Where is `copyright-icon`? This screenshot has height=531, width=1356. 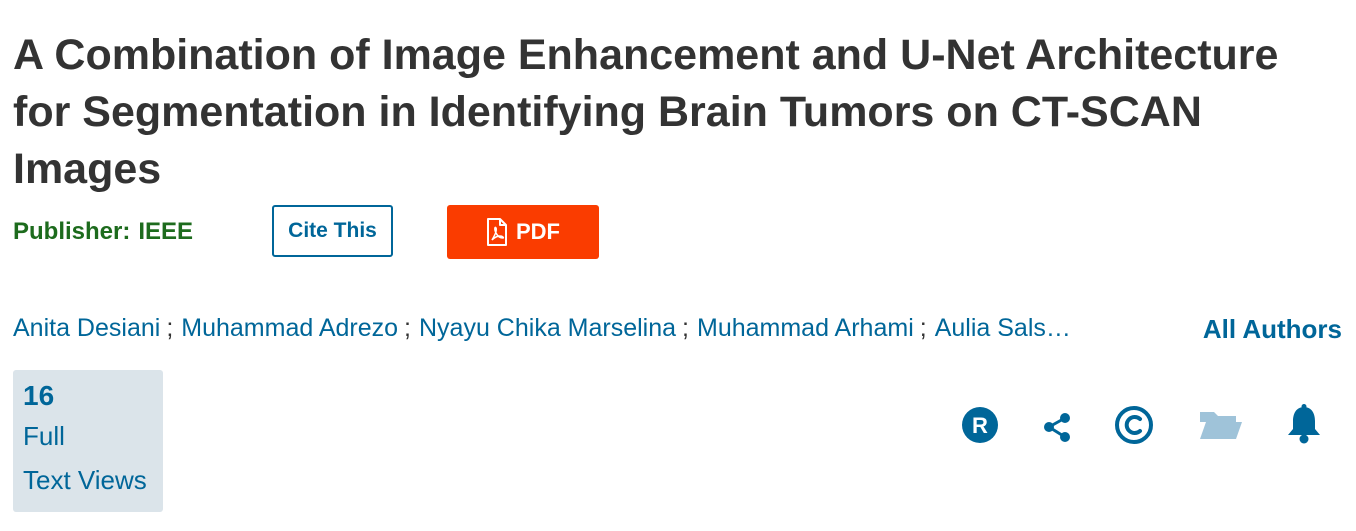 copyright-icon is located at coordinates (1134, 425).